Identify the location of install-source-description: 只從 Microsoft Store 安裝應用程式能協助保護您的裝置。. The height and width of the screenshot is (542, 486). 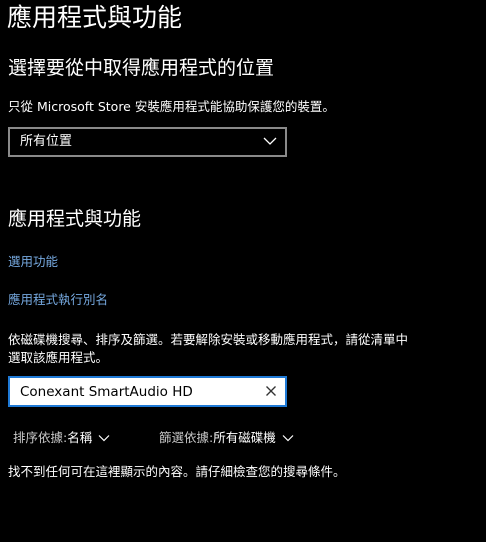
(171, 106).